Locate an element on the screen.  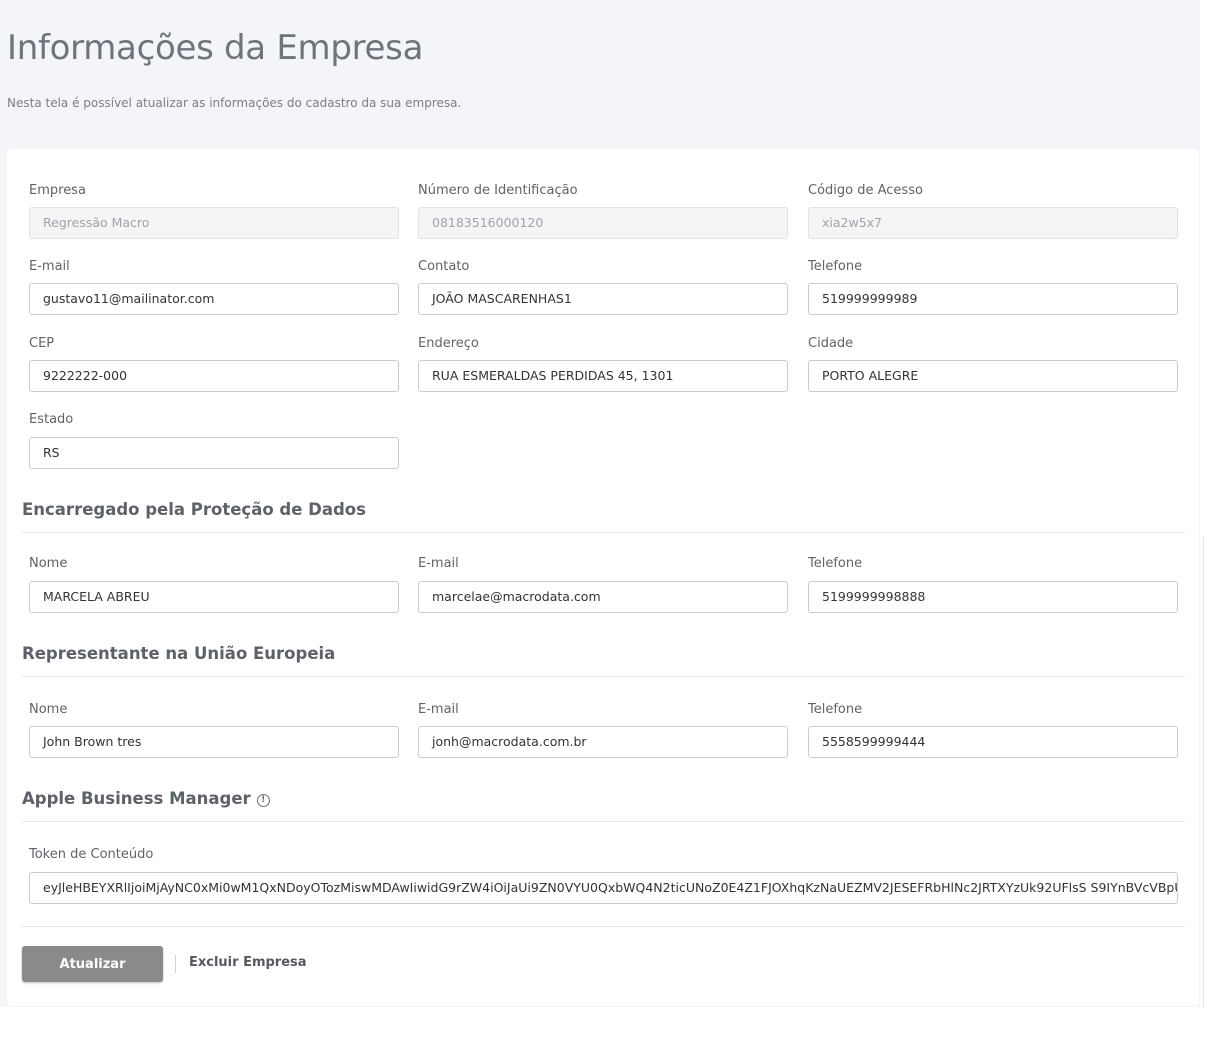
cidade-label: Cidade is located at coordinates (831, 343).